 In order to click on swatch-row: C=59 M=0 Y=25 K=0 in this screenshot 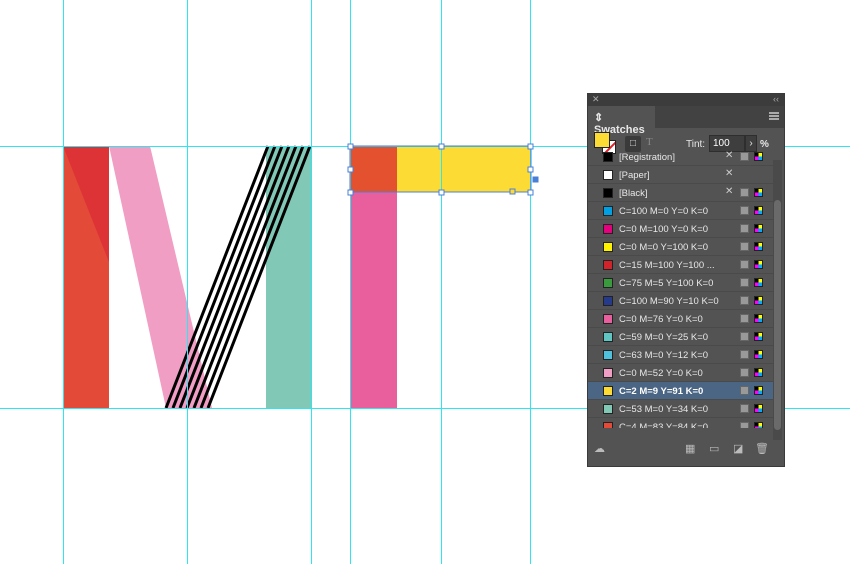, I will do `click(681, 337)`.